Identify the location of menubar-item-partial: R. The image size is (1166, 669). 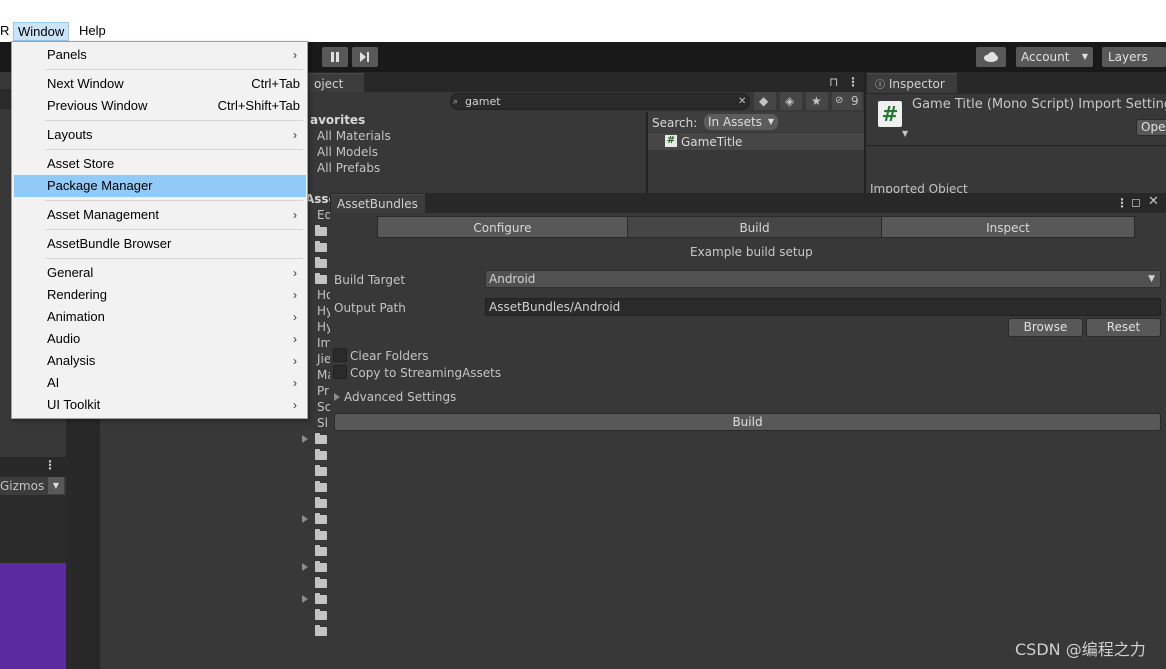
(6, 31).